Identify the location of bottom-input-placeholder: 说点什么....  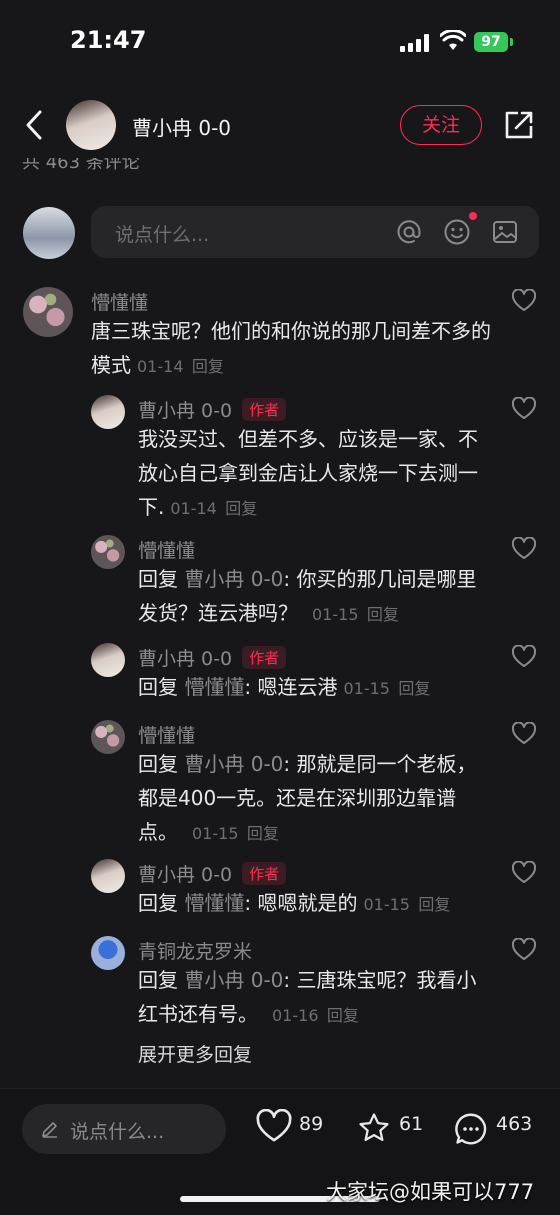
(117, 1132).